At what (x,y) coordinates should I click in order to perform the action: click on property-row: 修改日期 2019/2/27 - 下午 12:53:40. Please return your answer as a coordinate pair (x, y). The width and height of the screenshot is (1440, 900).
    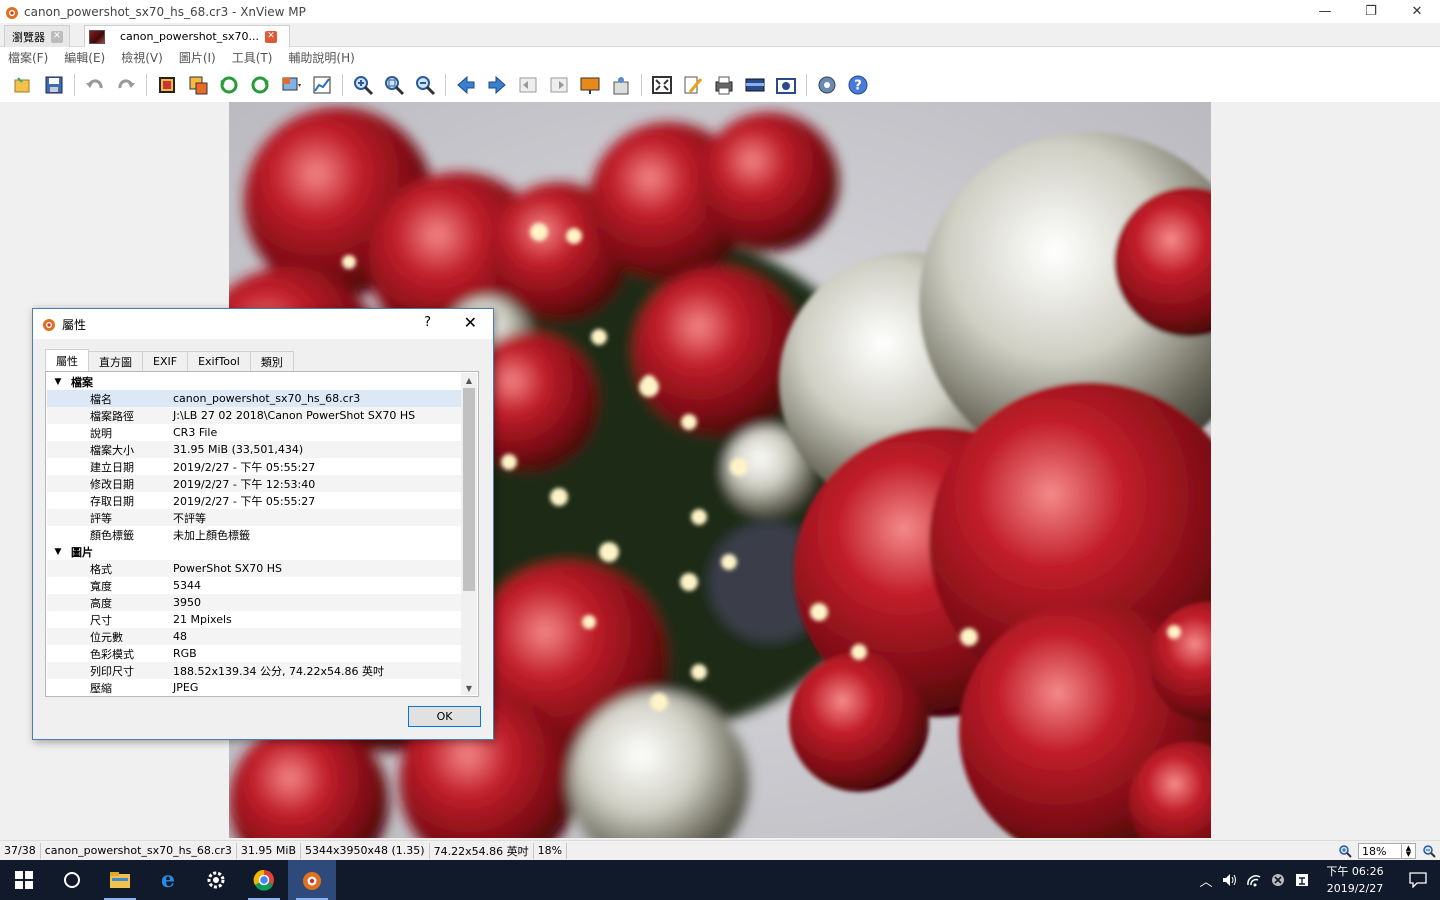
    Looking at the image, I should click on (254, 483).